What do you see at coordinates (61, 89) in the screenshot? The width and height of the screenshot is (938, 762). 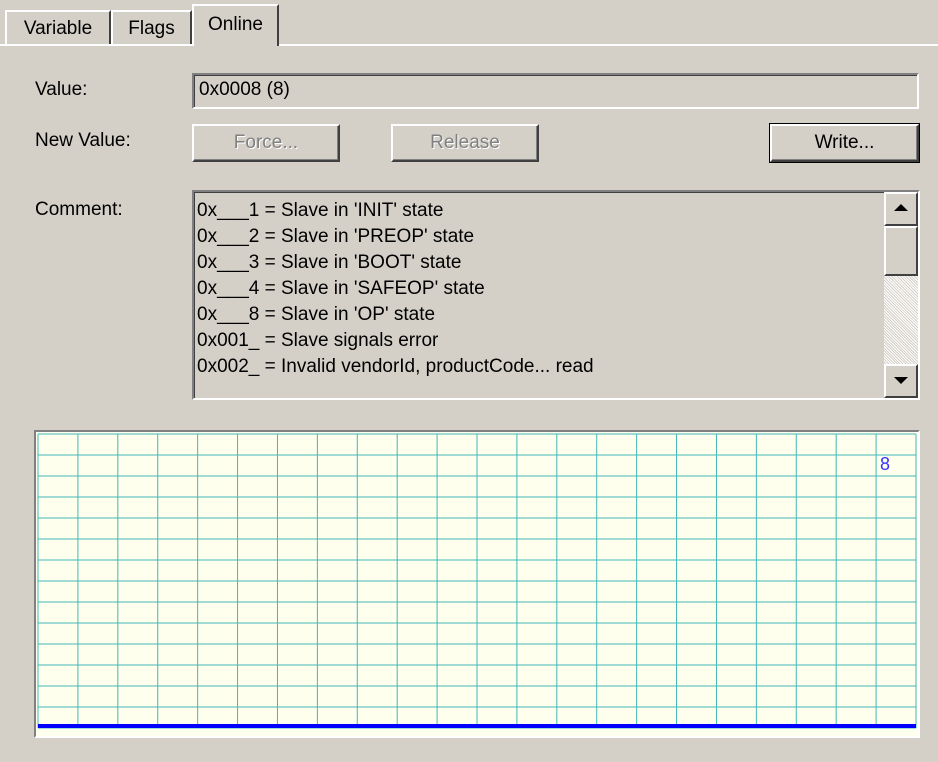 I see `value-label: Value:` at bounding box center [61, 89].